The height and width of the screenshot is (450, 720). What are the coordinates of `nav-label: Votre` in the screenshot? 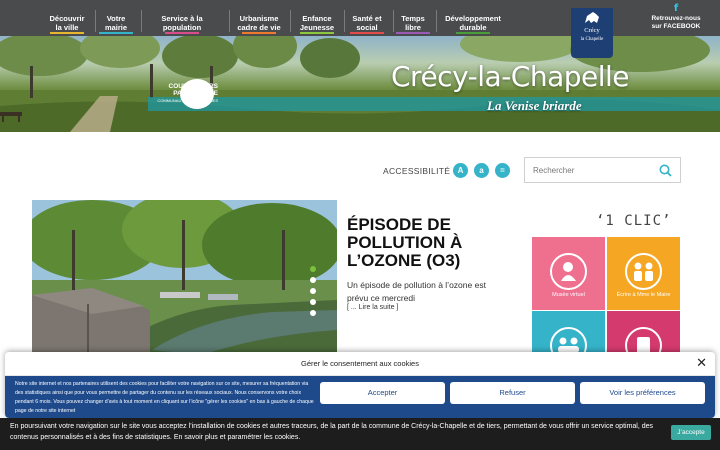 It's located at (116, 18).